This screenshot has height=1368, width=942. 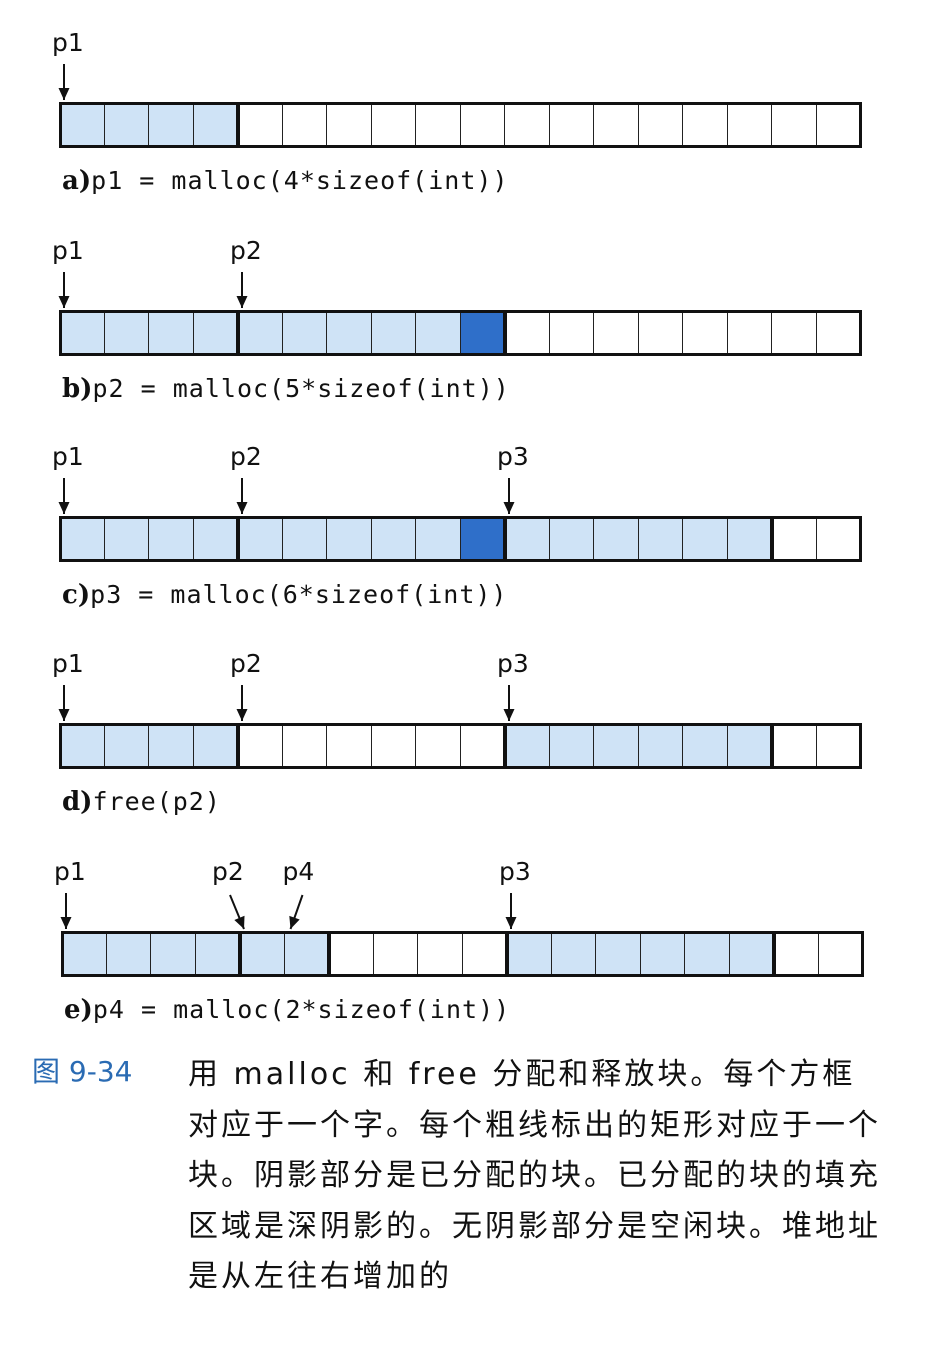 I want to click on panel-code: p2 = malloc(5*sizeof(int)), so click(x=301, y=388).